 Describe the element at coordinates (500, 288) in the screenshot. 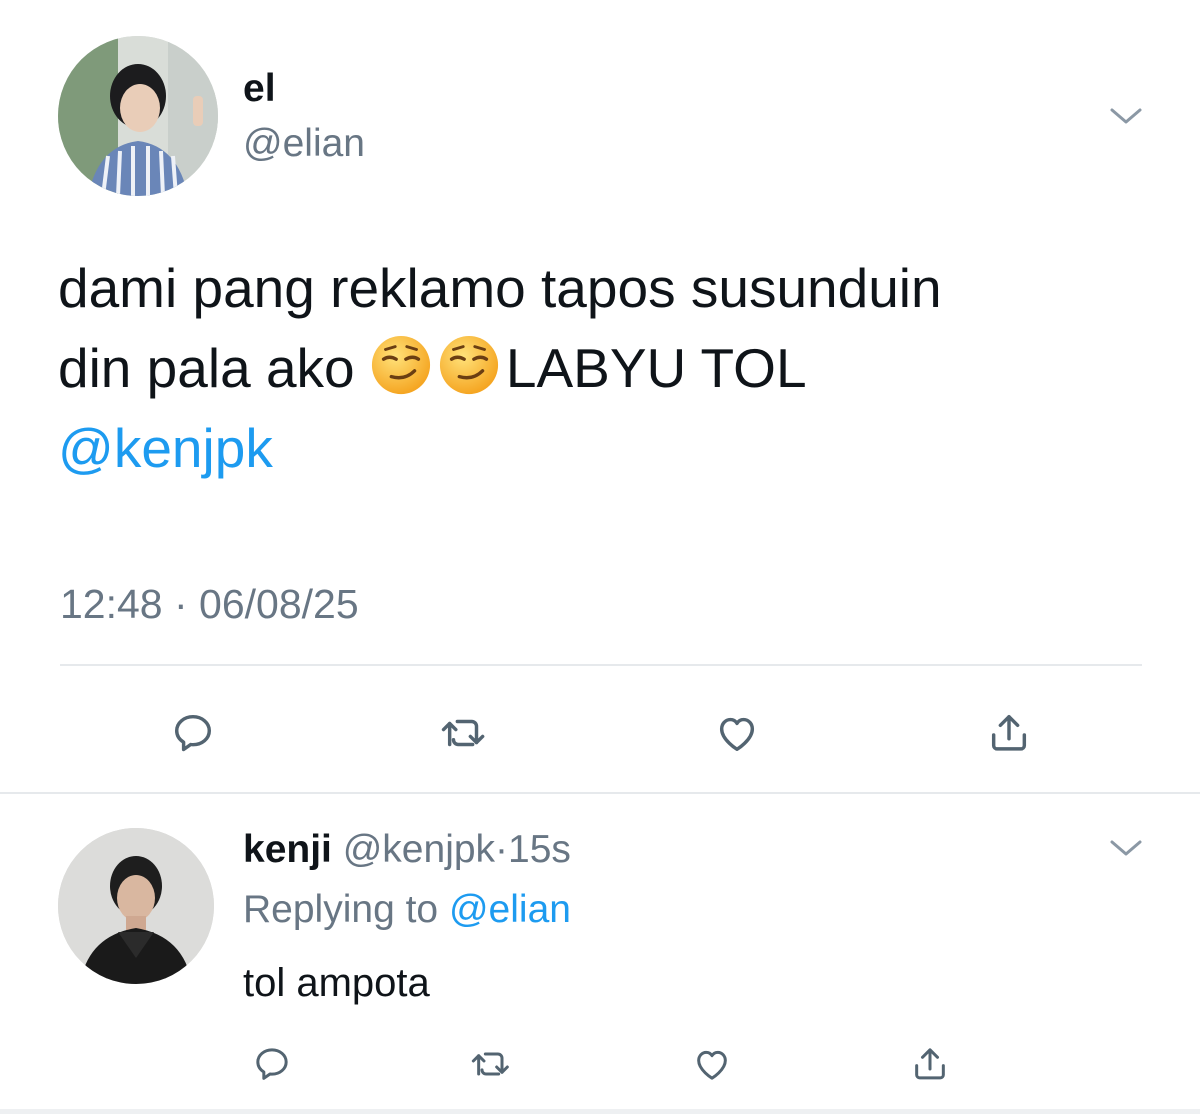

I see `tweet-text-line-1: dami pang reklamo tapos susunduin` at that location.